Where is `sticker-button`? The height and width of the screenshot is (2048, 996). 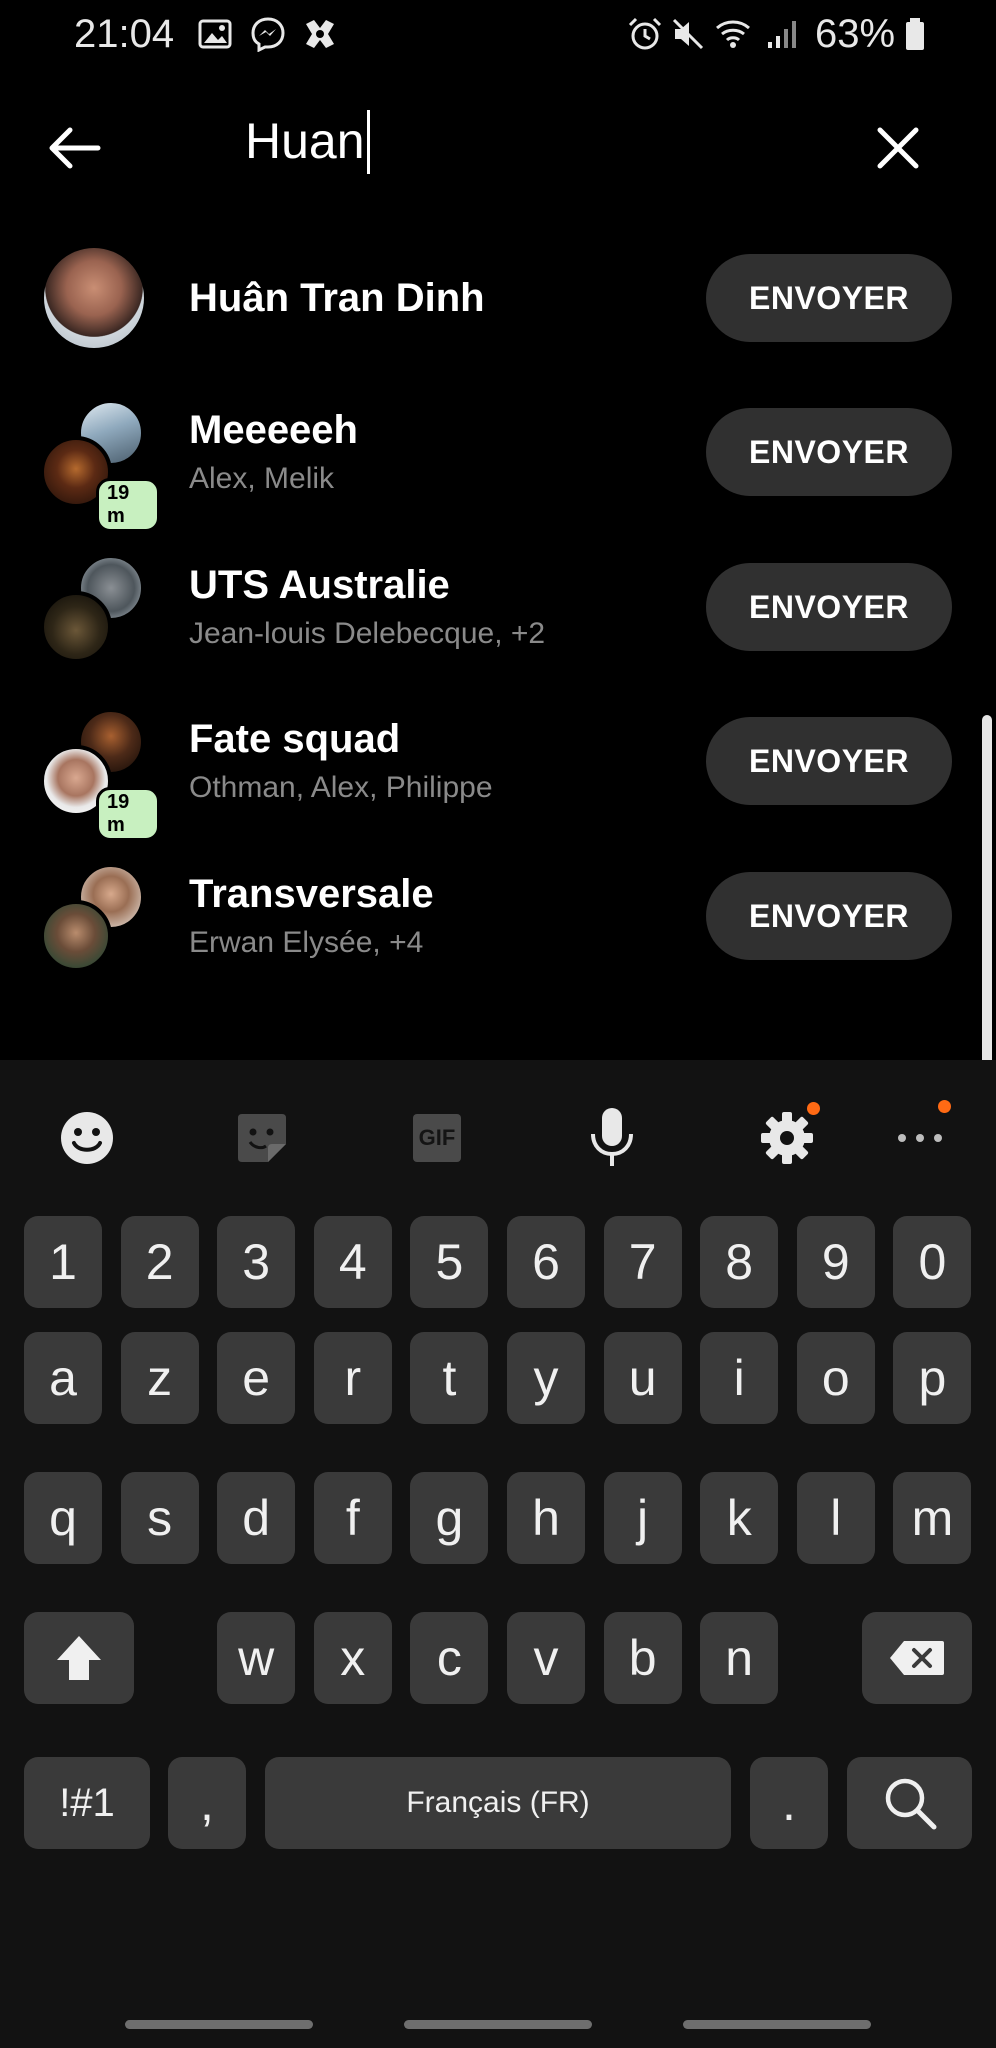
sticker-button is located at coordinates (262, 1138).